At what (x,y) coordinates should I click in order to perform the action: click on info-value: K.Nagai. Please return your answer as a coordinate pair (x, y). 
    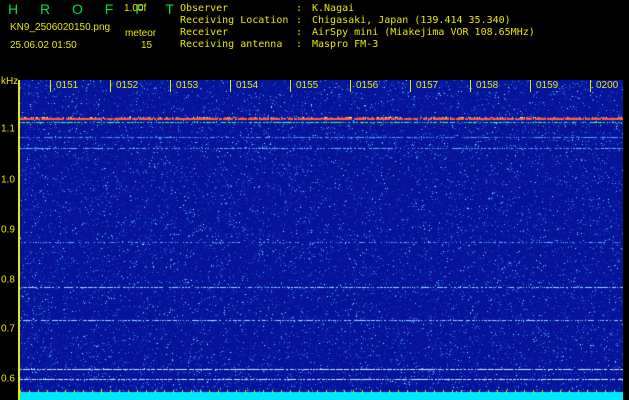
    Looking at the image, I should click on (333, 8).